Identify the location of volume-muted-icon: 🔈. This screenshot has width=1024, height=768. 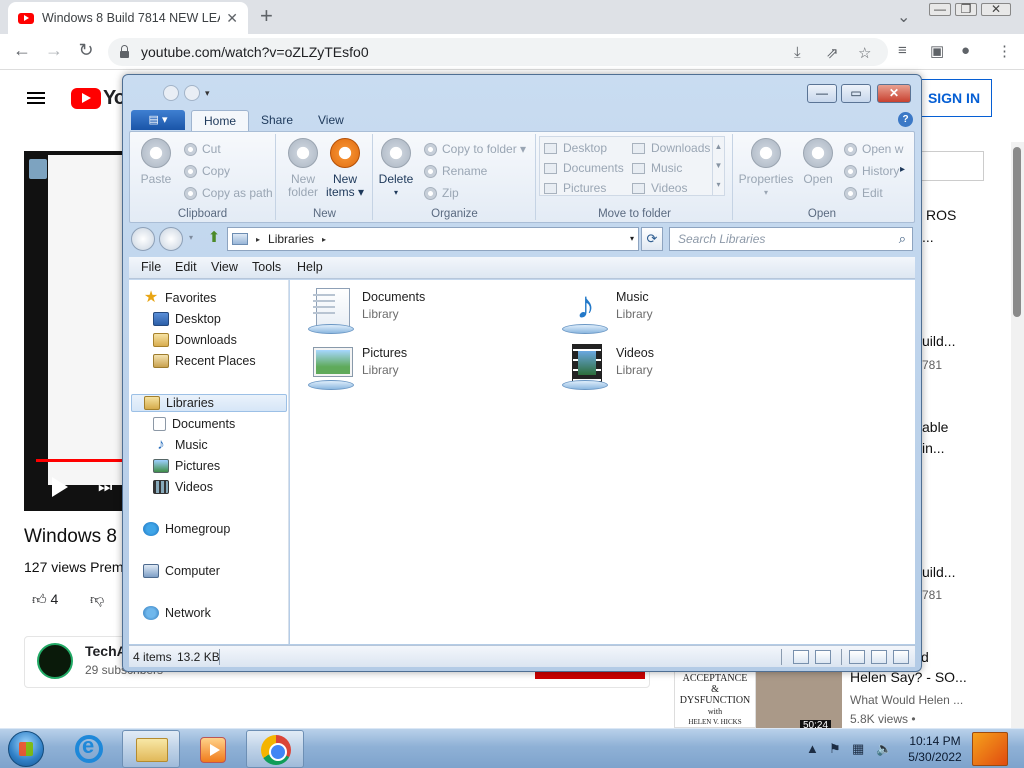
(884, 749).